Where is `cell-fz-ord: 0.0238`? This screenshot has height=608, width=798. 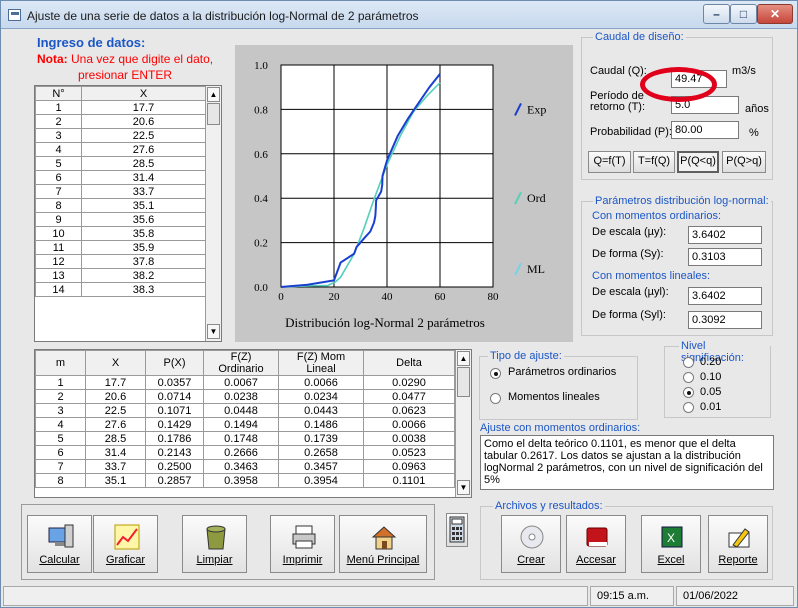 cell-fz-ord: 0.0238 is located at coordinates (241, 396).